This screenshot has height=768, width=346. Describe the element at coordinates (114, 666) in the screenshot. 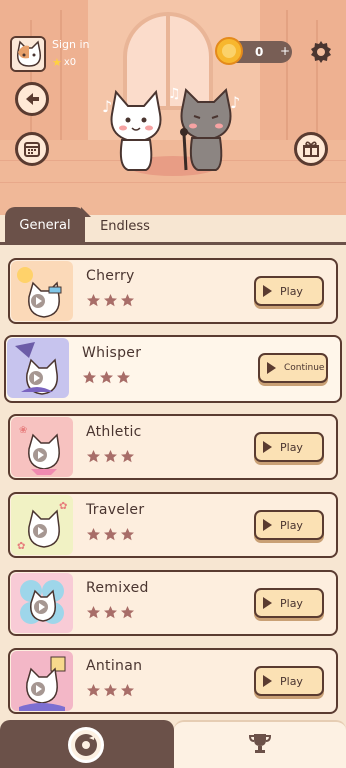

I see `song-title: Antinan` at that location.